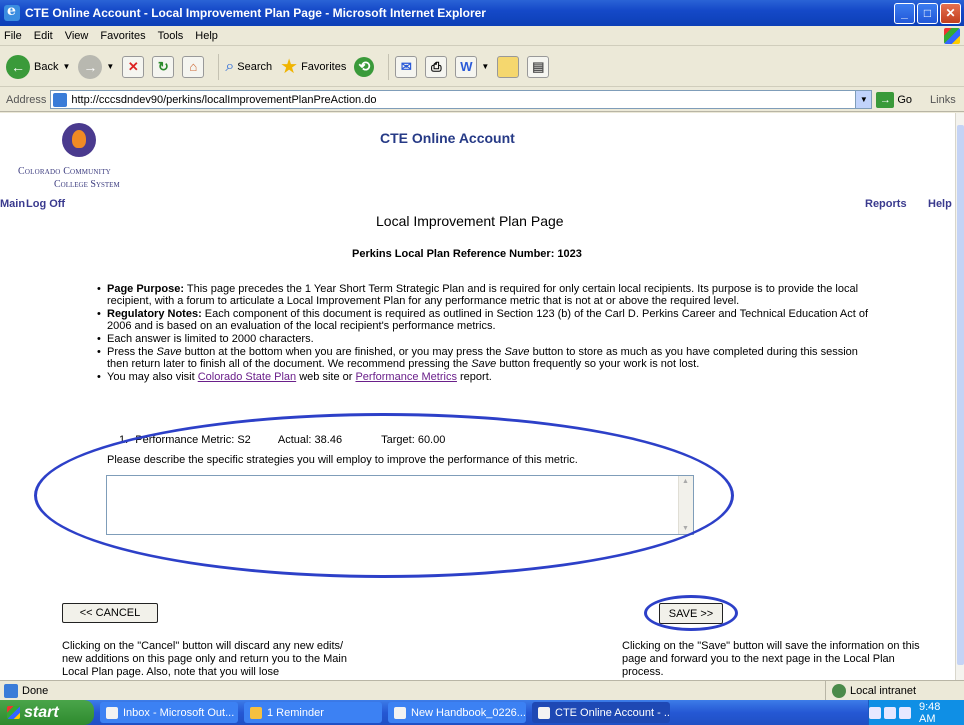 The height and width of the screenshot is (725, 964). I want to click on print-icon: ⎙, so click(436, 66).